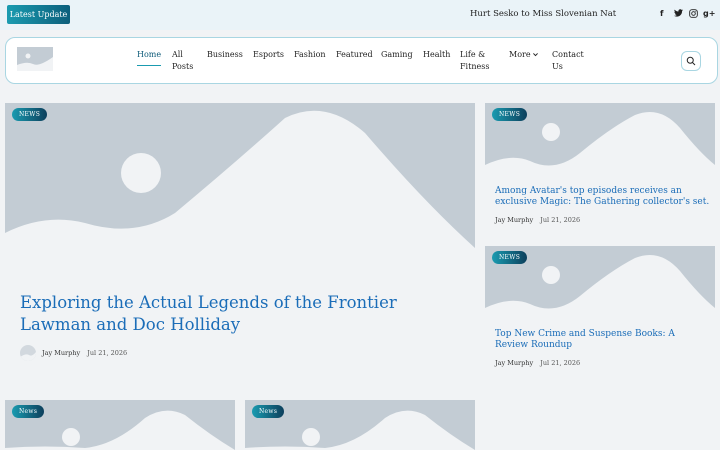 Image resolution: width=720 pixels, height=450 pixels. What do you see at coordinates (35, 59) in the screenshot?
I see `site-logo` at bounding box center [35, 59].